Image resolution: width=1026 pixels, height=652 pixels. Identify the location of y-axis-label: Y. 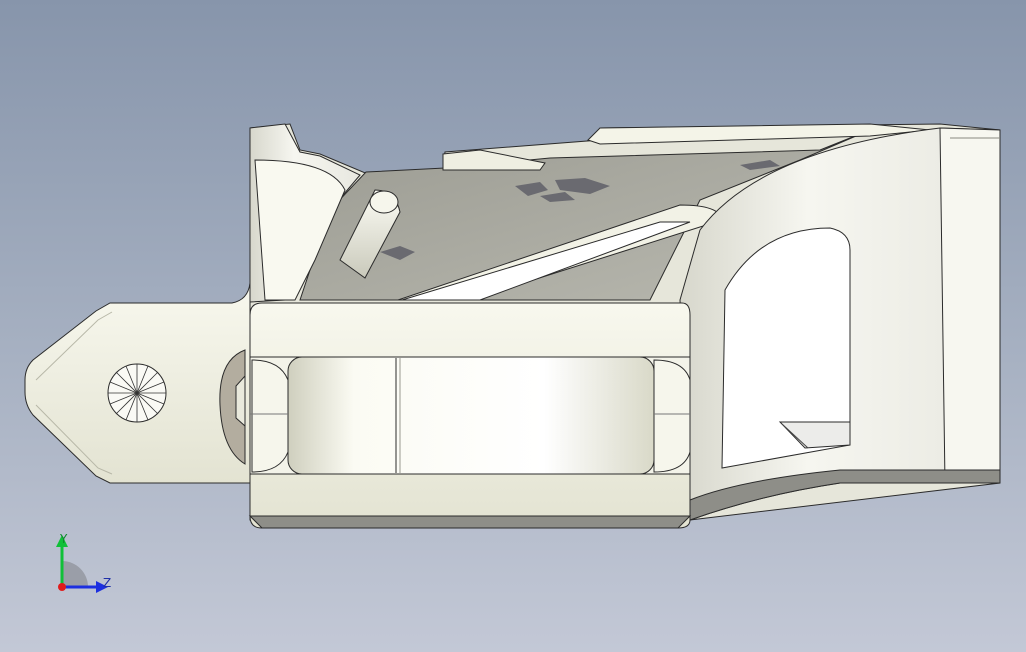
(64, 539).